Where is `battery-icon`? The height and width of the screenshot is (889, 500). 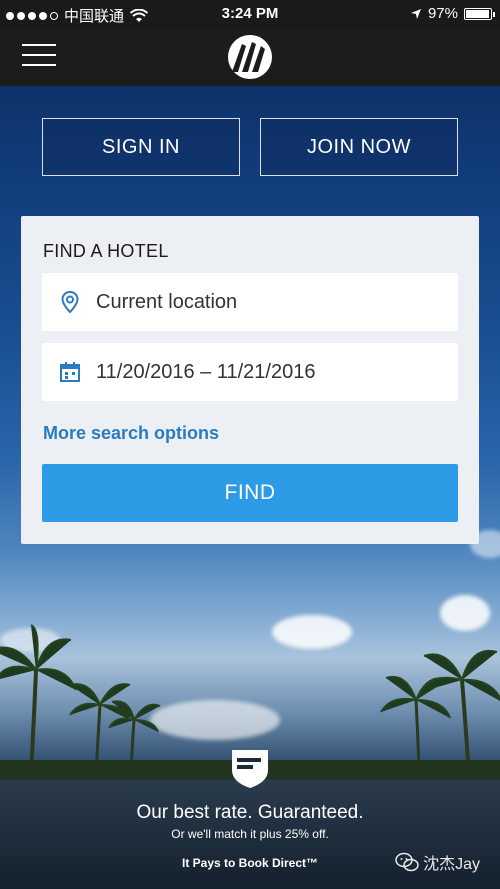 battery-icon is located at coordinates (479, 13).